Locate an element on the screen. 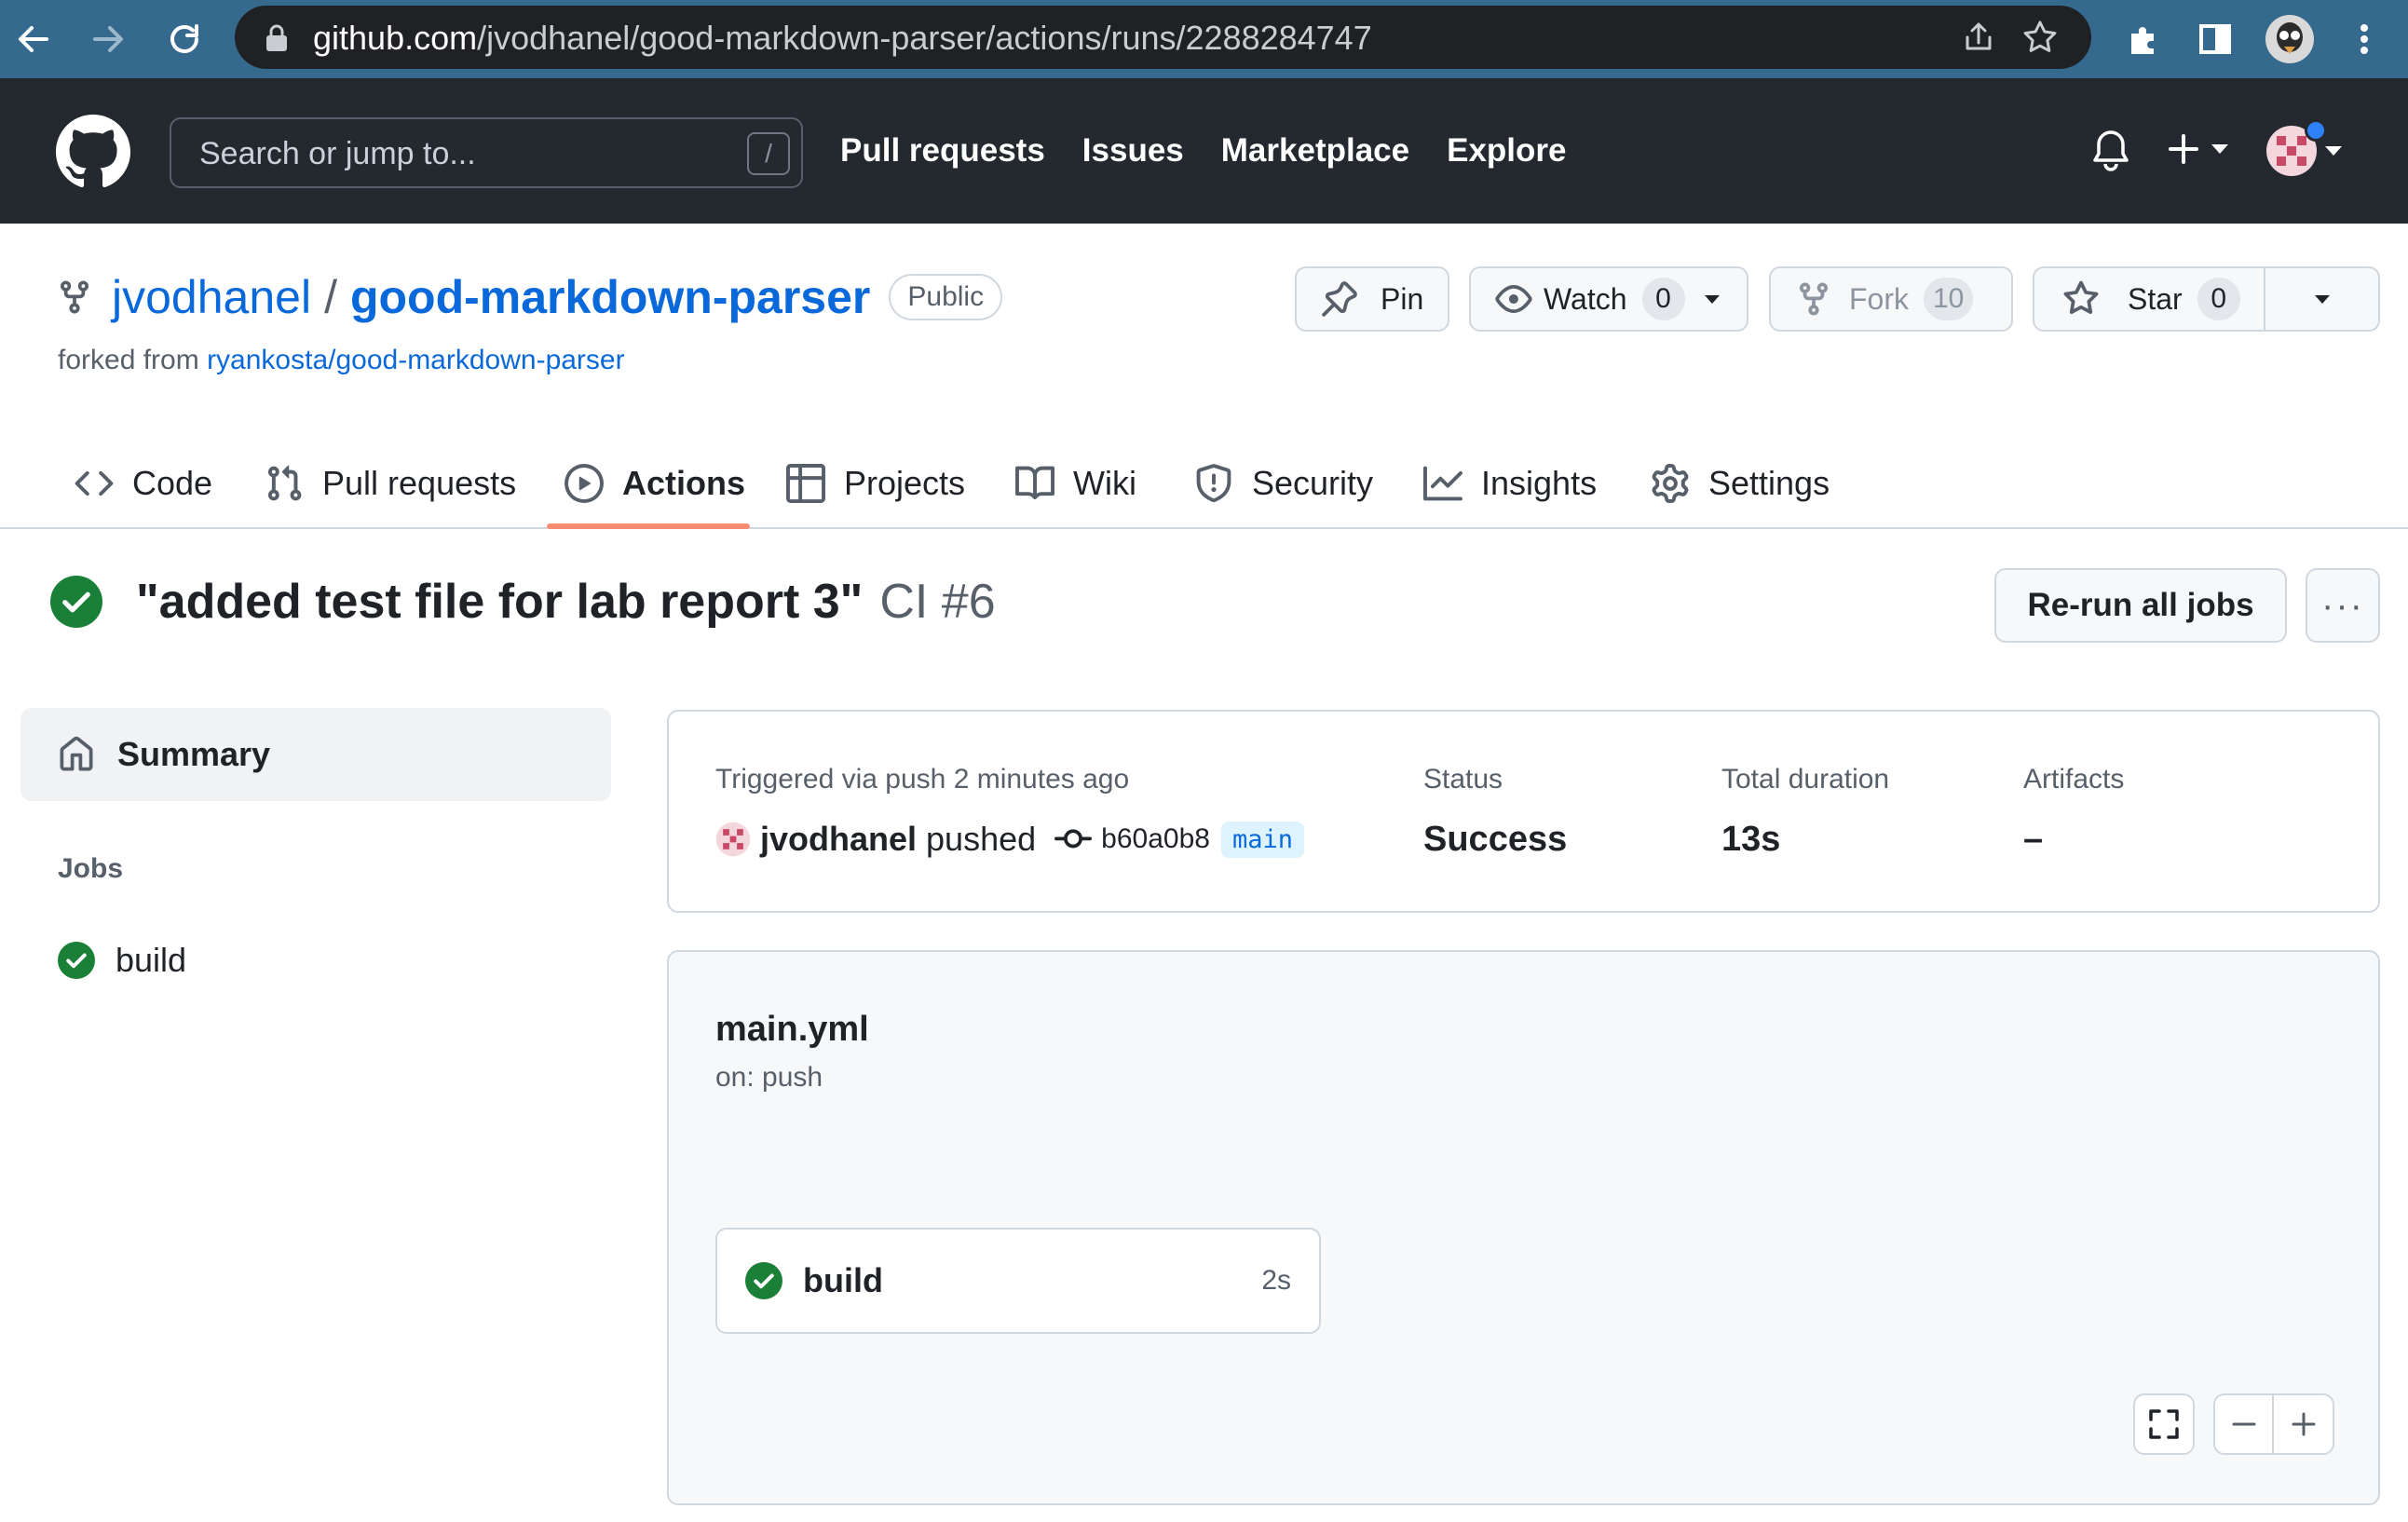 This screenshot has width=2408, height=1522. tab-pull-requests: Pull requests is located at coordinates (390, 483).